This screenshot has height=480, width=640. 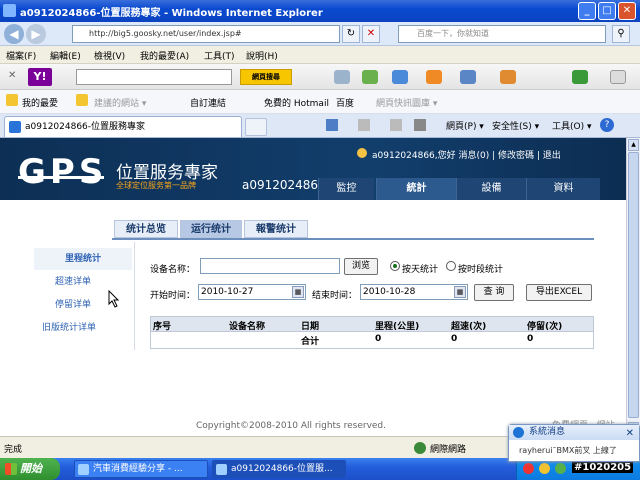 What do you see at coordinates (633, 145) in the screenshot?
I see `scroll-up-icon: ▲` at bounding box center [633, 145].